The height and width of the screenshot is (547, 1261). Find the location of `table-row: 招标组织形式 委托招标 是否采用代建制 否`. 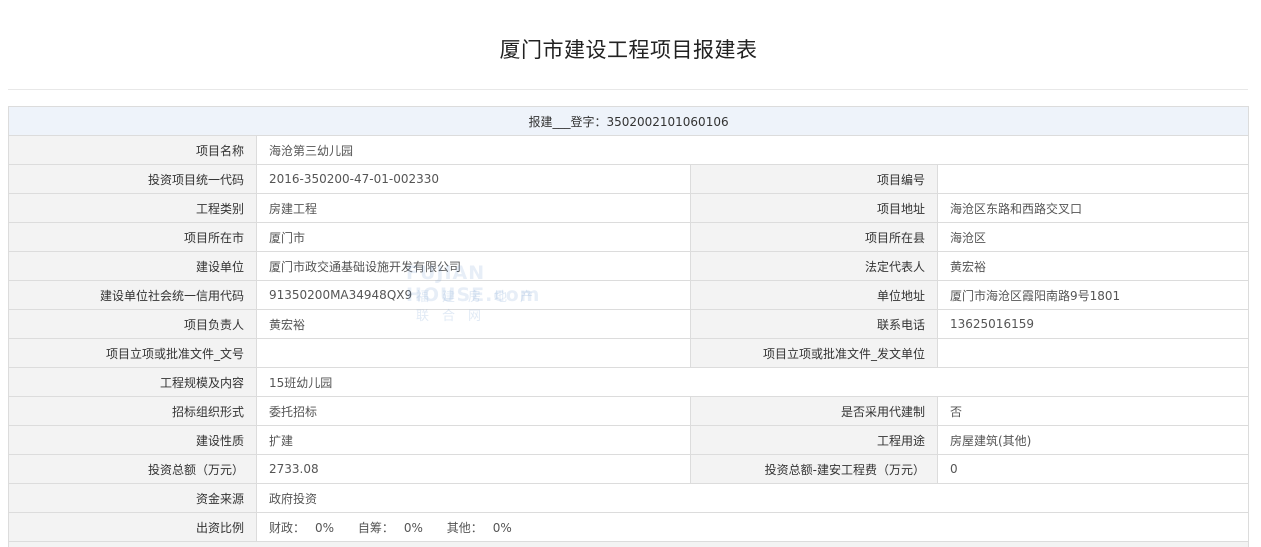

table-row: 招标组织形式 委托招标 是否采用代建制 否 is located at coordinates (629, 411).